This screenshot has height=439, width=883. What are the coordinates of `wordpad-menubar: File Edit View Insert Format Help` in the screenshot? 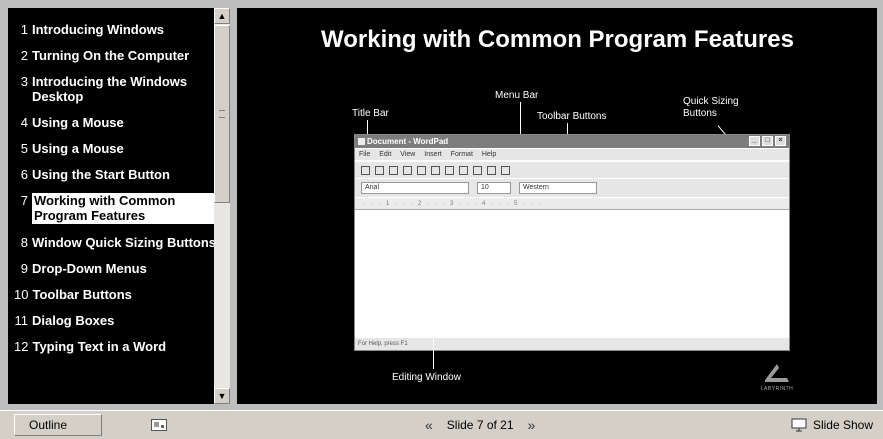 It's located at (572, 154).